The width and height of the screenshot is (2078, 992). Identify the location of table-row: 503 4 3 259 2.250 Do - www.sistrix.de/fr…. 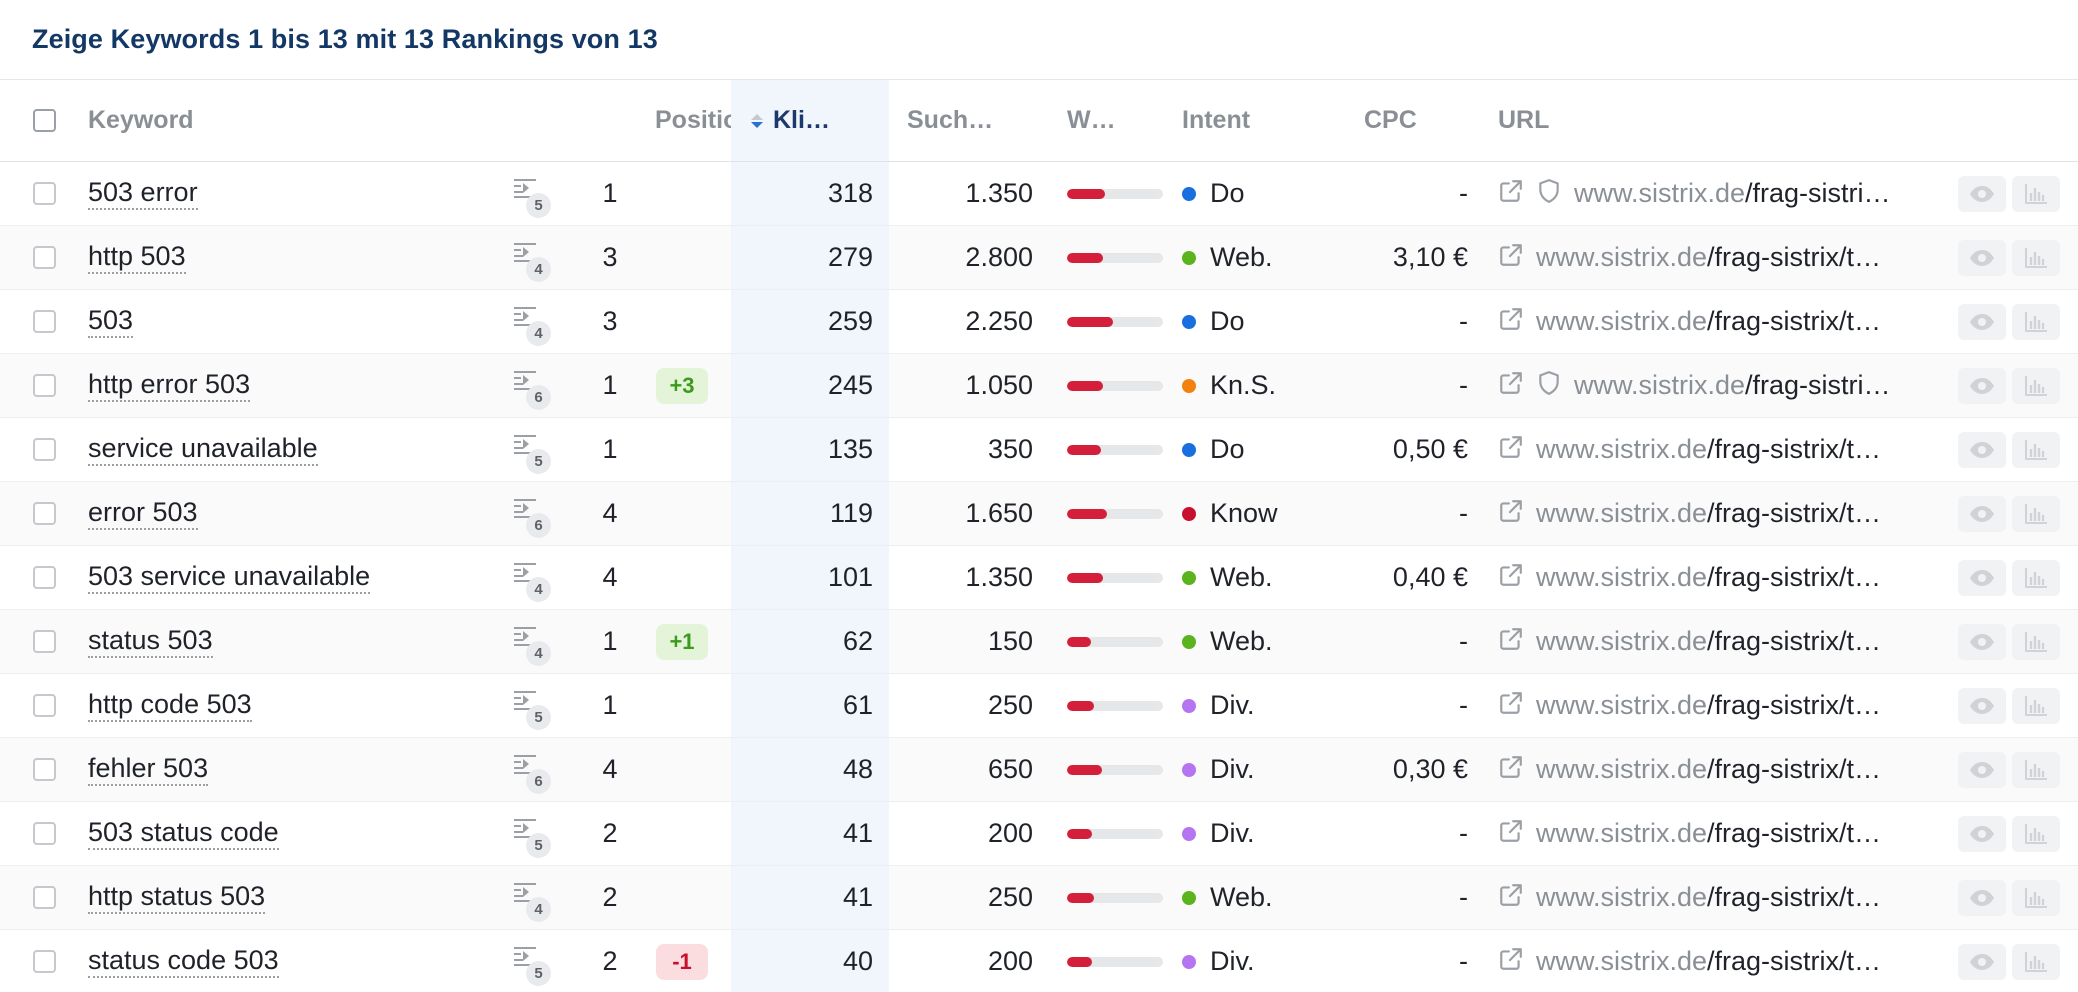
(1039, 322).